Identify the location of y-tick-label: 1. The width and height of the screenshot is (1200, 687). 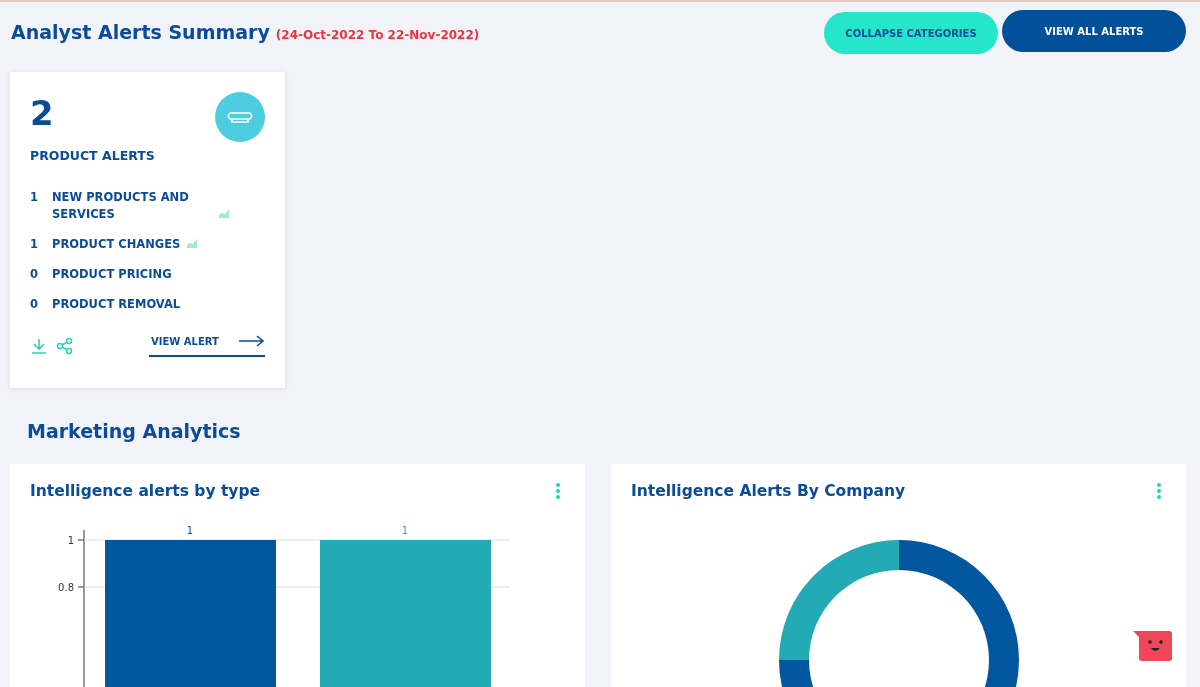
(70, 540).